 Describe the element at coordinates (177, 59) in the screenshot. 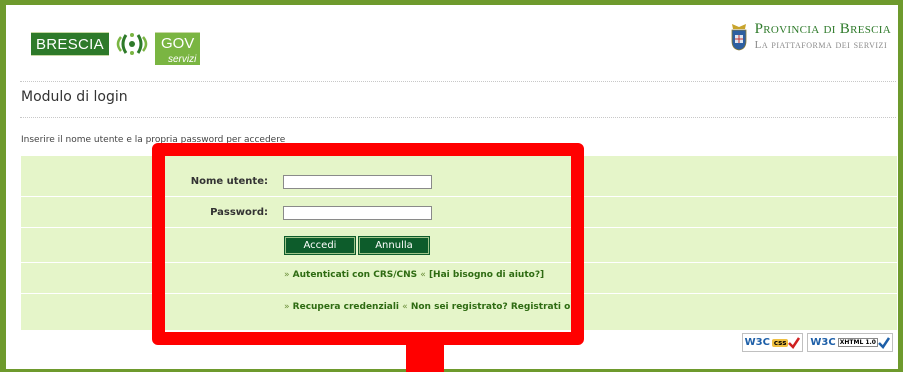

I see `logo-servizi-text: servizi` at that location.